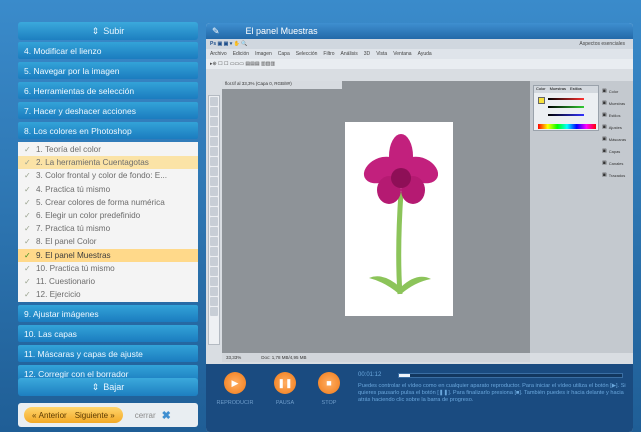  I want to click on section-item: 6. Herramientas de selección, so click(108, 90).